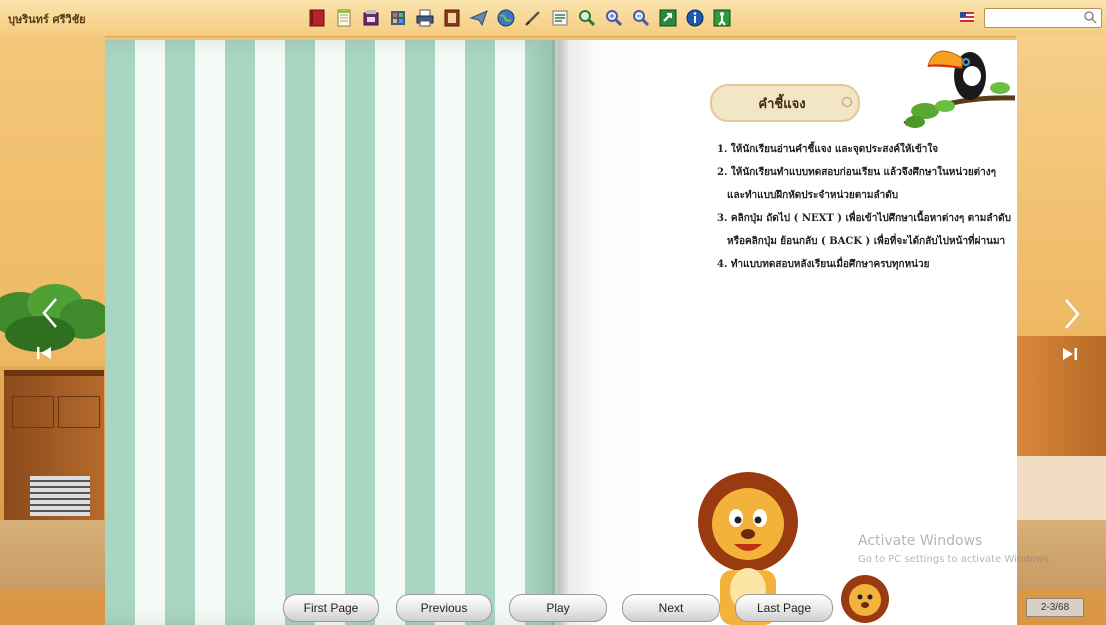 The height and width of the screenshot is (625, 1106). I want to click on print-icon, so click(425, 18).